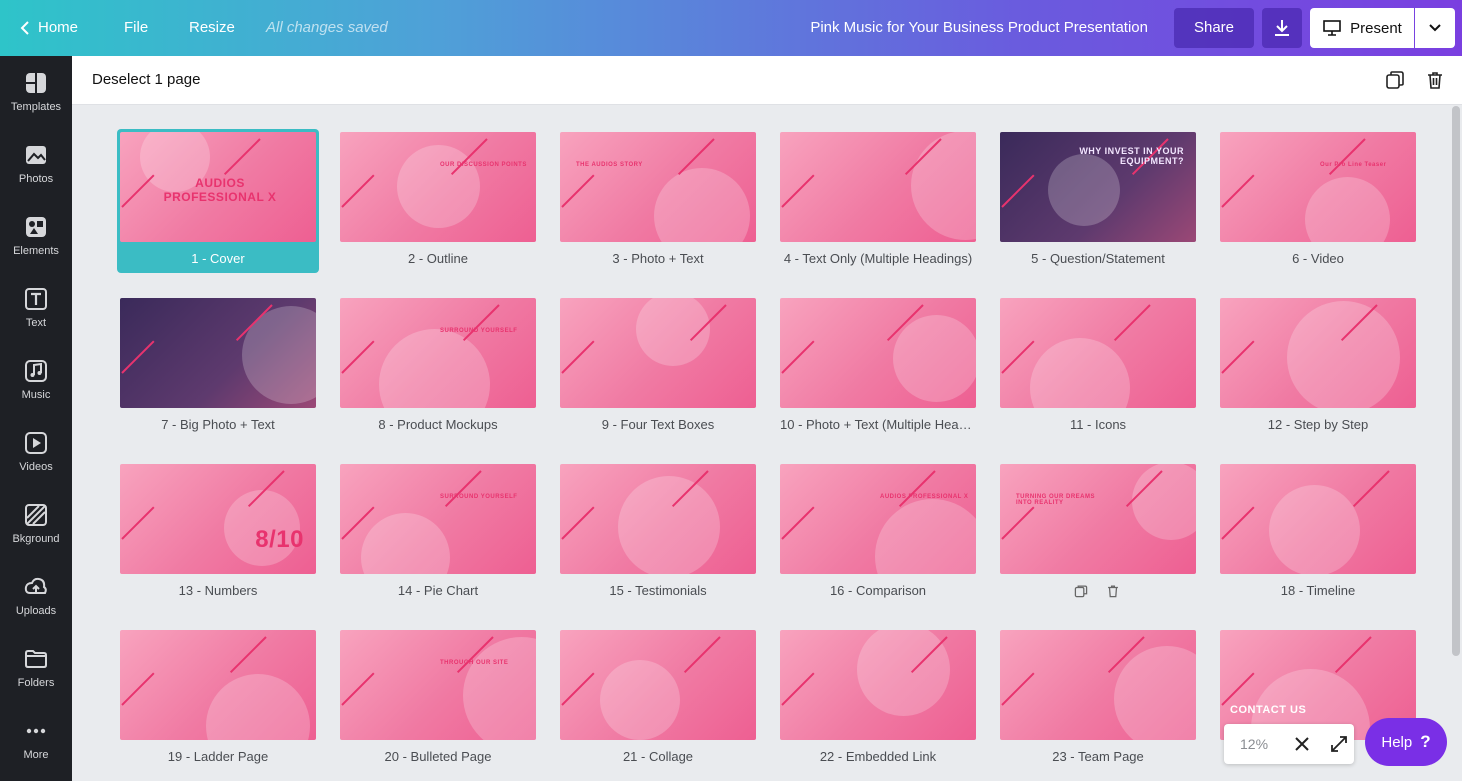 This screenshot has height=781, width=1462. I want to click on slide-title: AUDIOS PROFESSIONAL X, so click(220, 190).